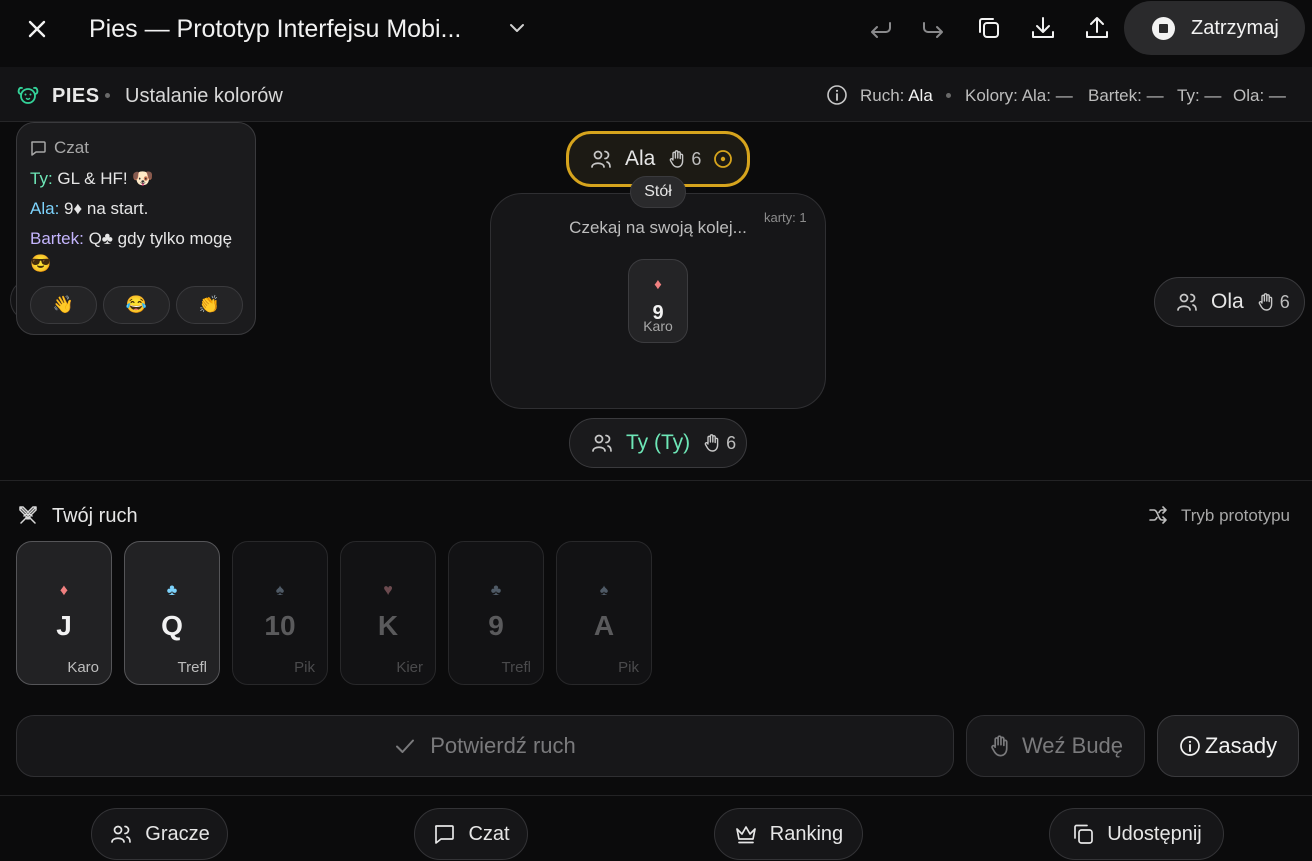 This screenshot has width=1312, height=861. Describe the element at coordinates (1043, 28) in the screenshot. I see `download-icon` at that location.